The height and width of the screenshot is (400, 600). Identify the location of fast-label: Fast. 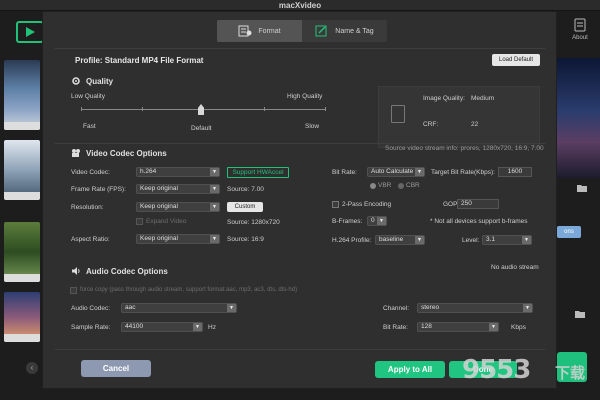
(89, 126).